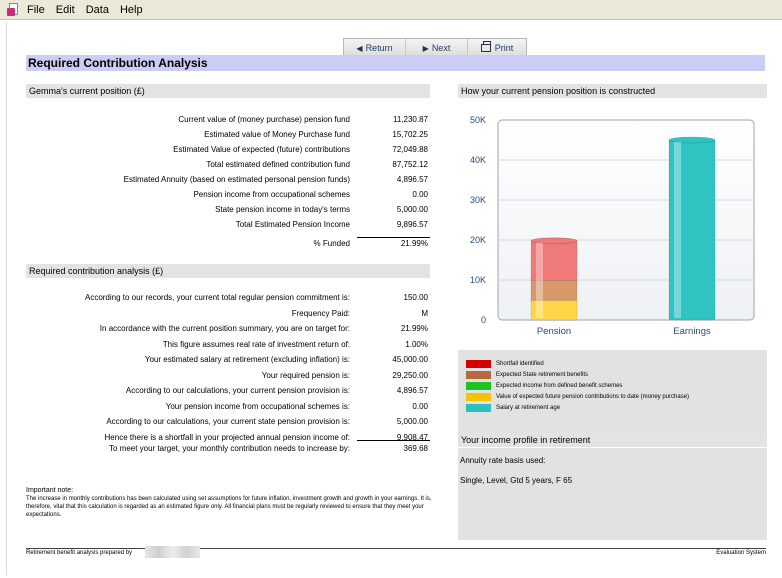 The height and width of the screenshot is (578, 782). I want to click on annuity-basis-value: Single, Level, Gtd 5 years, F 65, so click(516, 480).